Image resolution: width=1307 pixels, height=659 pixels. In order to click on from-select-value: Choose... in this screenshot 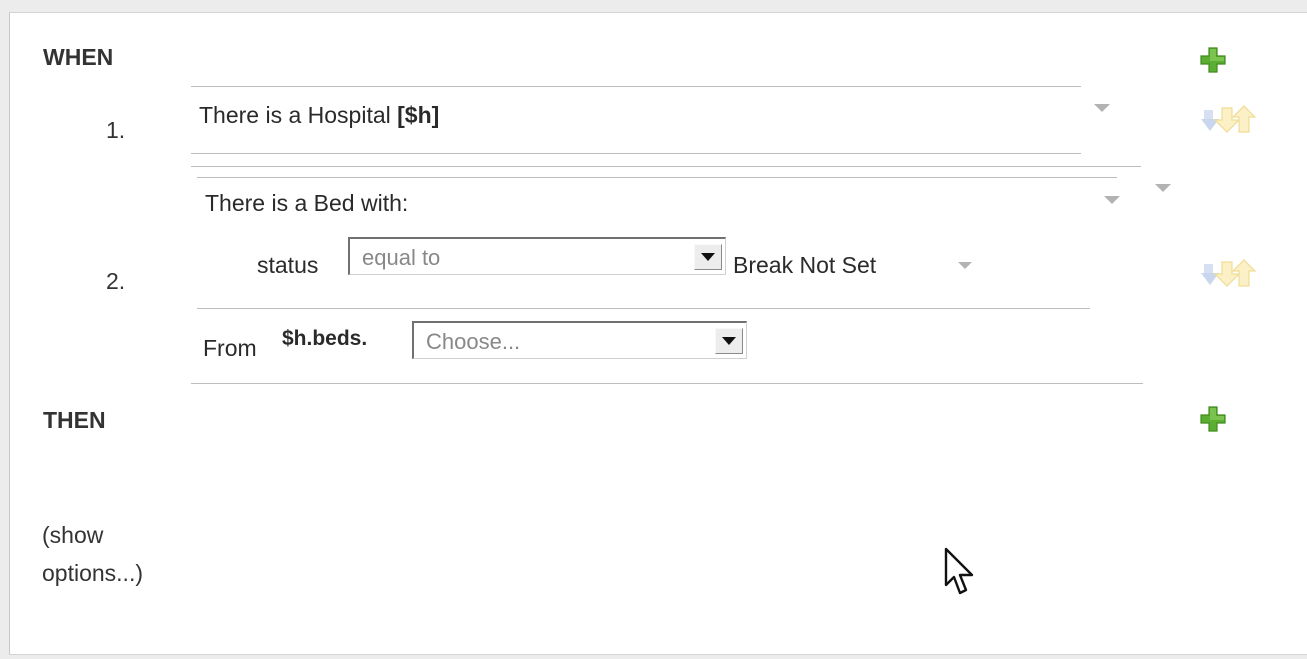, I will do `click(473, 341)`.